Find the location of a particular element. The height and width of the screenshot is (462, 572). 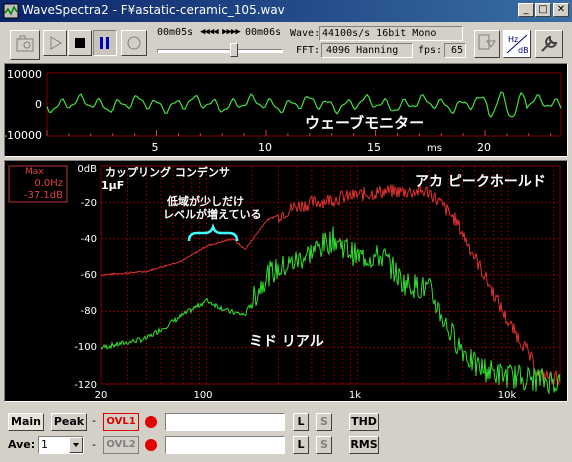

fps-field: 65 is located at coordinates (455, 50).